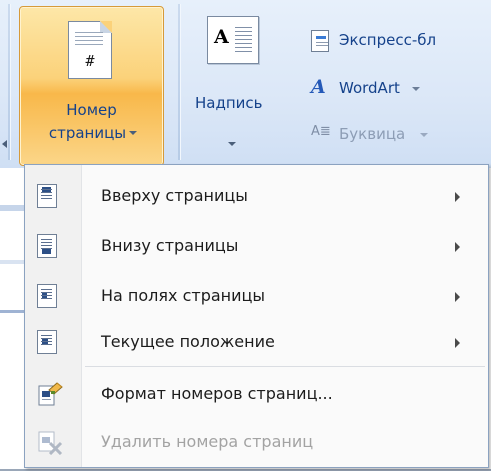 The image size is (491, 471). I want to click on wordart-label: WordArt, so click(369, 88).